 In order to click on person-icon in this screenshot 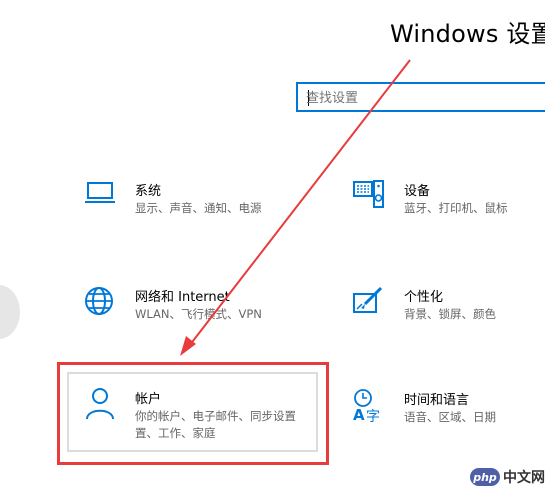, I will do `click(100, 404)`.